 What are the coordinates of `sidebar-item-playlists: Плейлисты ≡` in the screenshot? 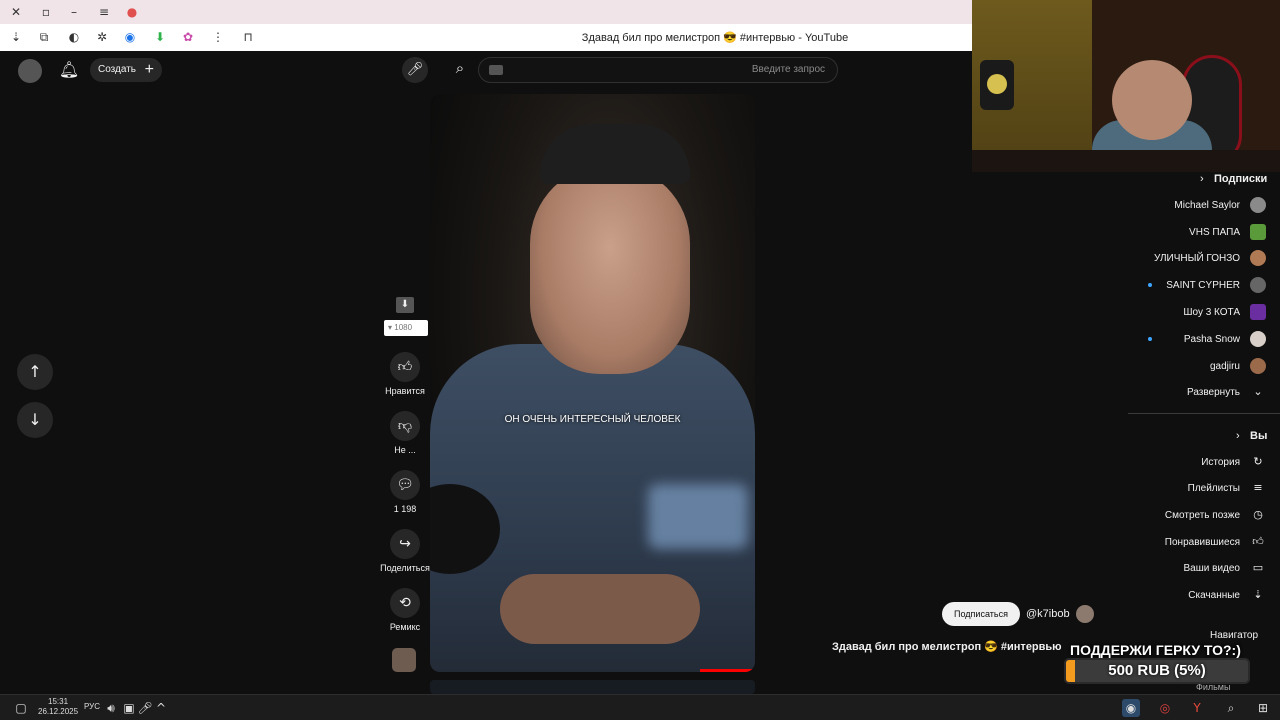 It's located at (1227, 488).